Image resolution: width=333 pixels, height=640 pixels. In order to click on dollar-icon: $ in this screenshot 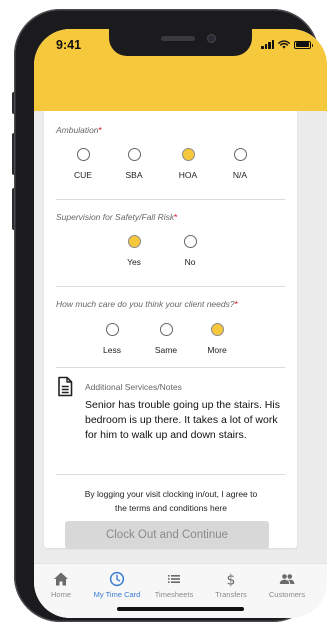, I will do `click(231, 580)`.